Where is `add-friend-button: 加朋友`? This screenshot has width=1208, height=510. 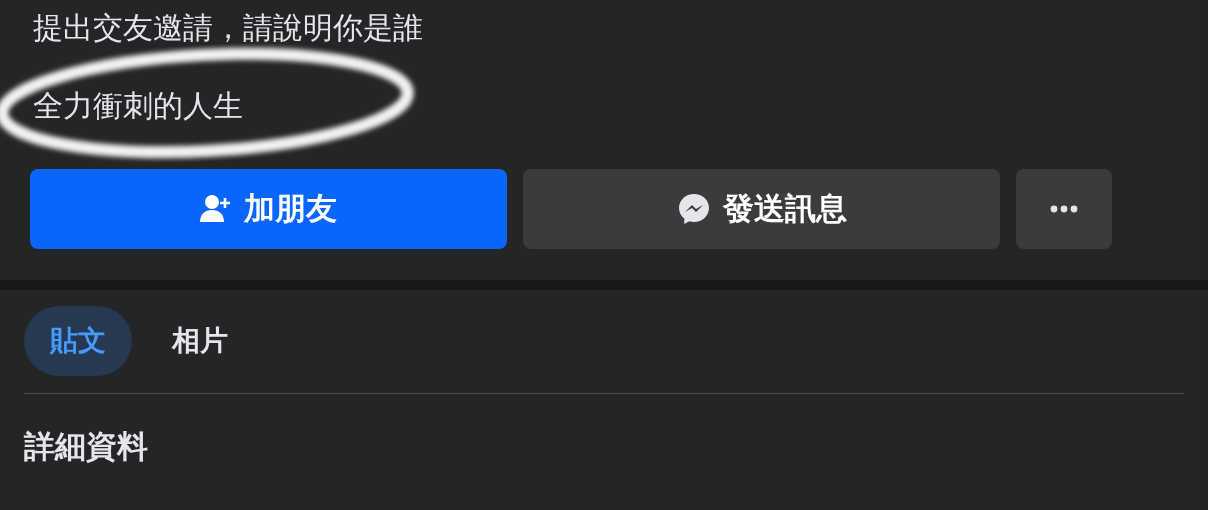
add-friend-button: 加朋友 is located at coordinates (268, 209).